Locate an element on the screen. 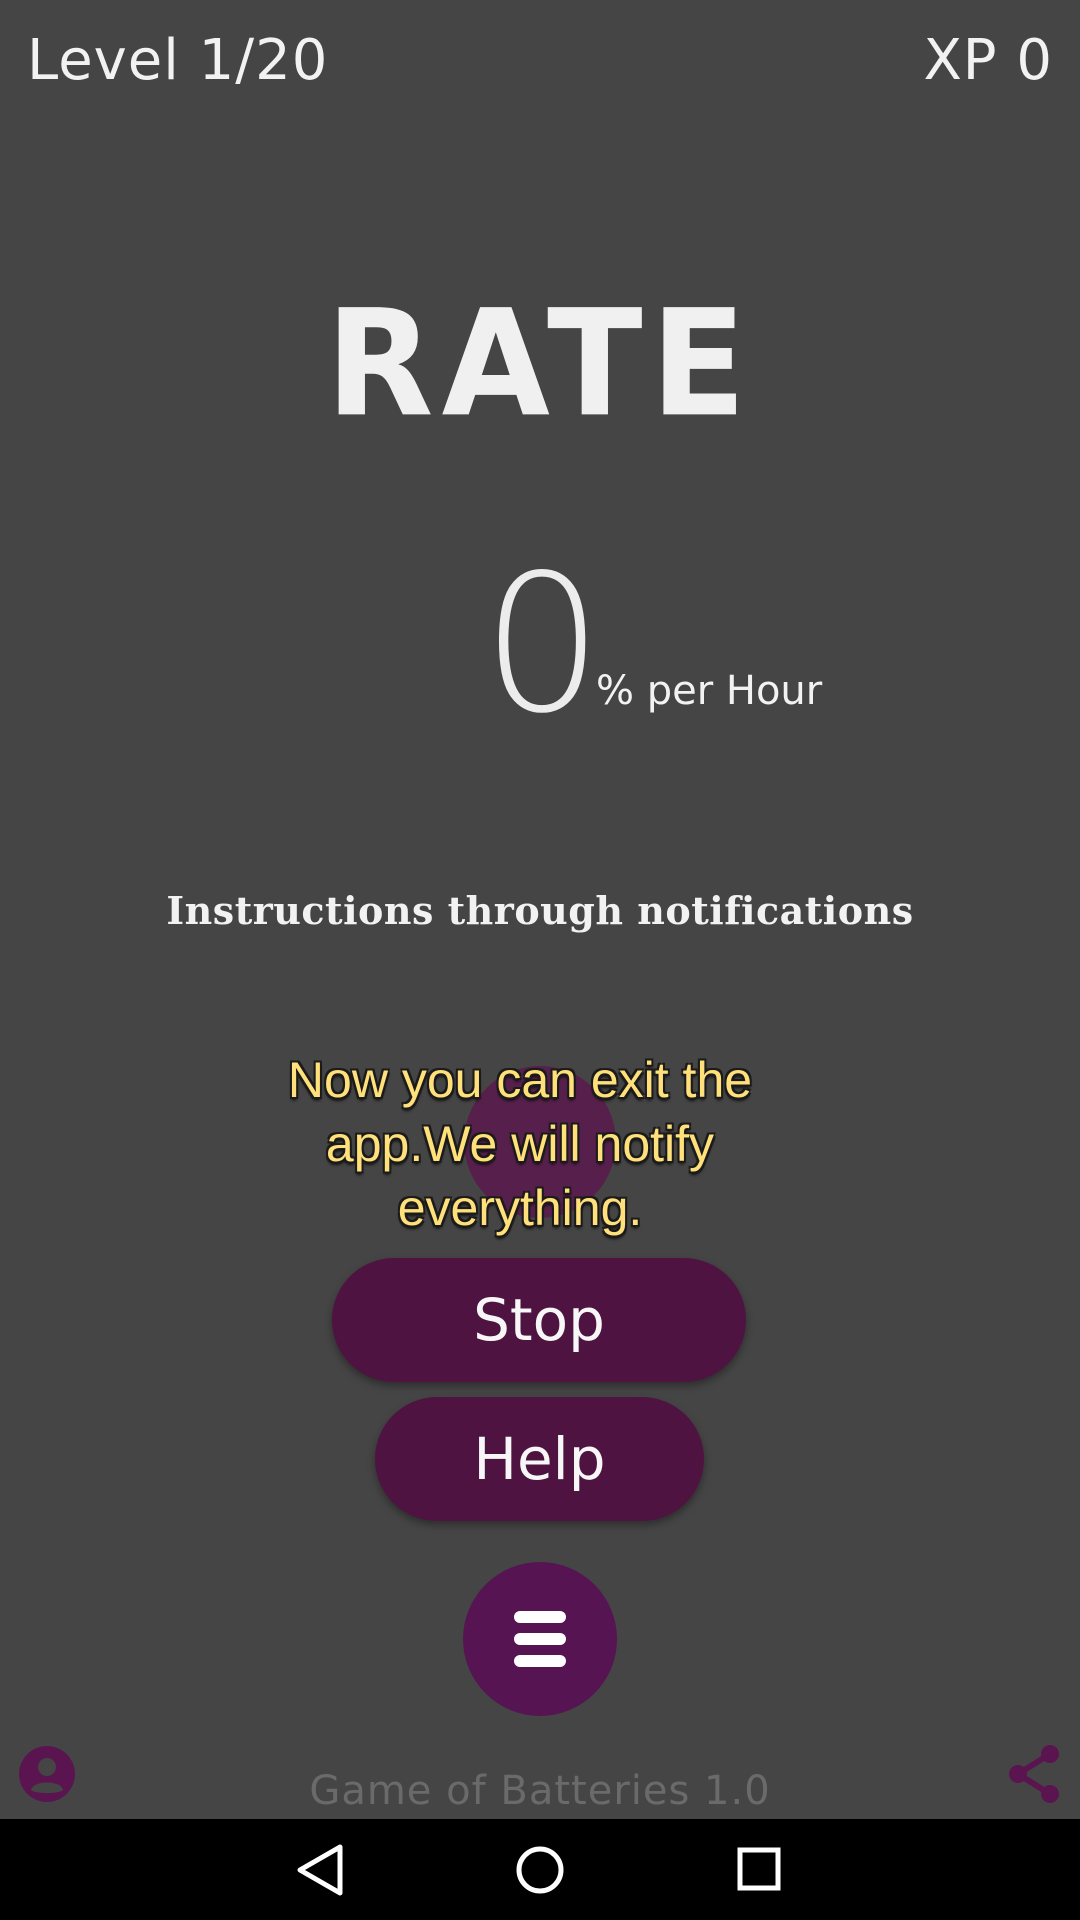 This screenshot has height=1920, width=1080. back-triangle-icon is located at coordinates (320, 1869).